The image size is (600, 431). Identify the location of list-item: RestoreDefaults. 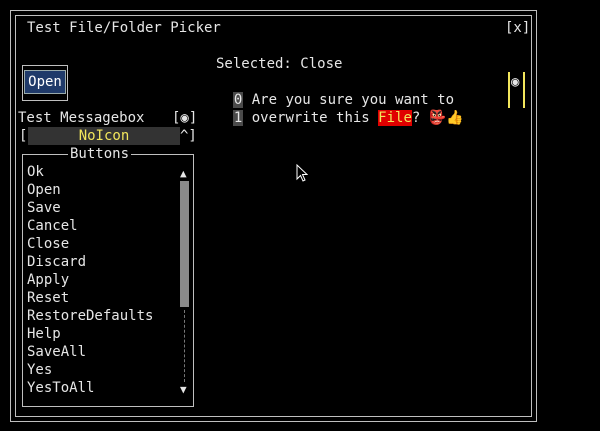
(90, 316).